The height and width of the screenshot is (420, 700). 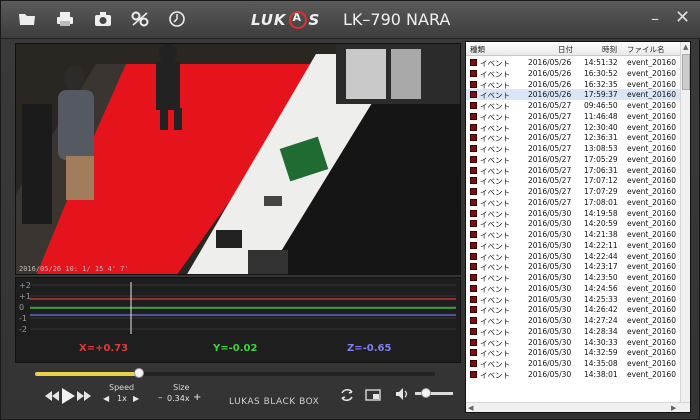 What do you see at coordinates (27, 20) in the screenshot?
I see `folder-icon` at bounding box center [27, 20].